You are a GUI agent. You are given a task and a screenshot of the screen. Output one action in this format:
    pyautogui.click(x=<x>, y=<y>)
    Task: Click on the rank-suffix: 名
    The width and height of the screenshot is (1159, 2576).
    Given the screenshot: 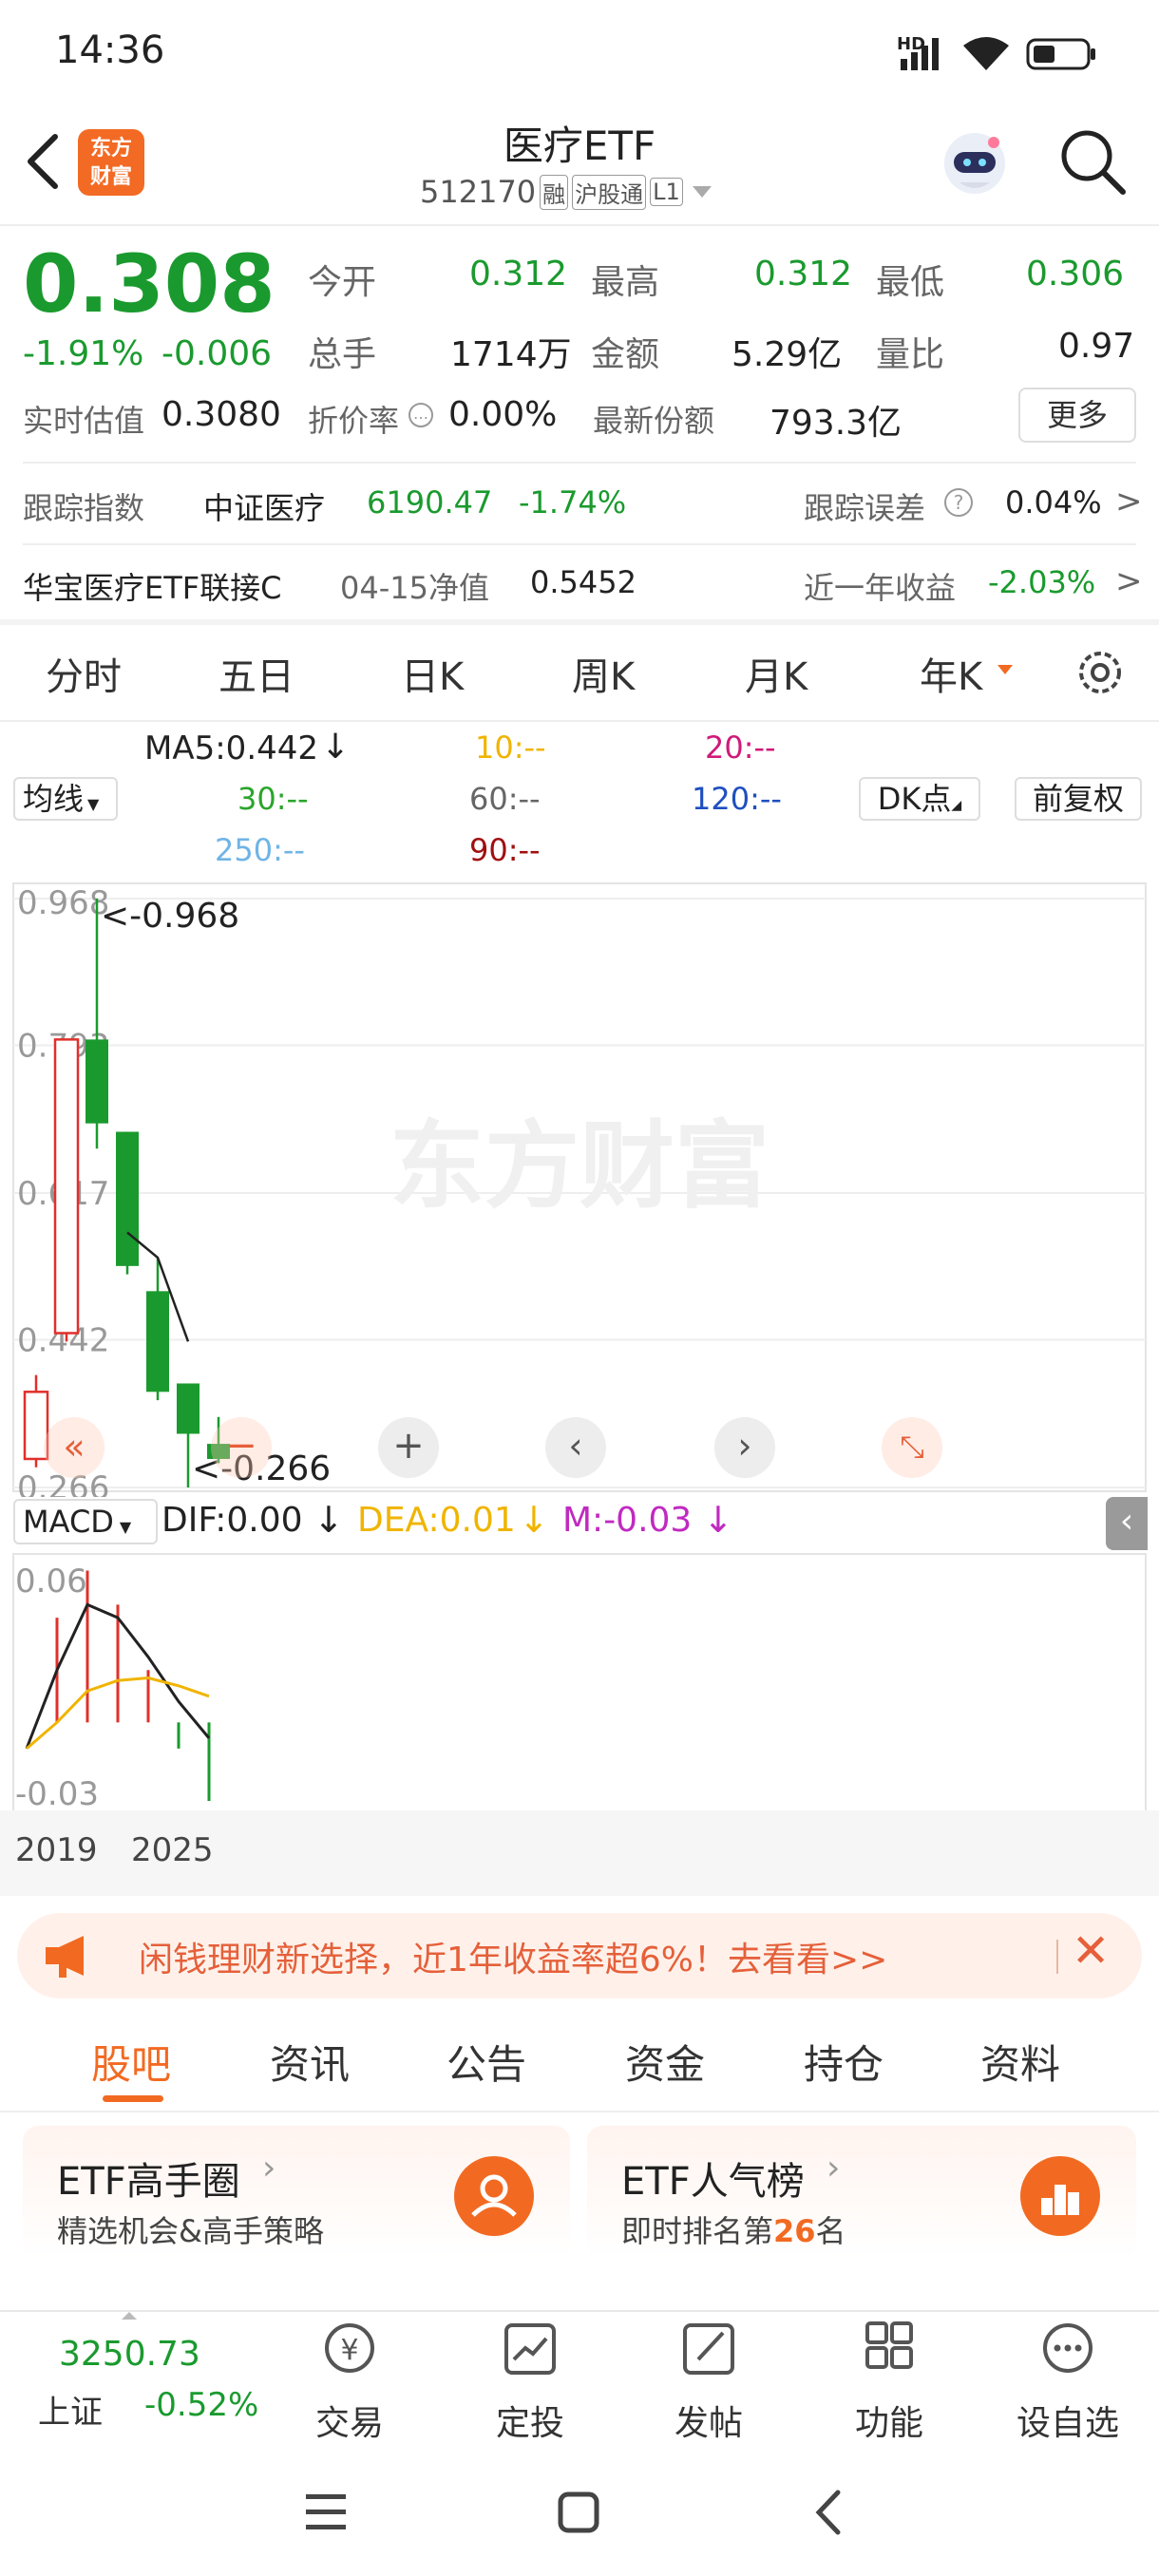 What is the action you would take?
    pyautogui.click(x=830, y=2231)
    